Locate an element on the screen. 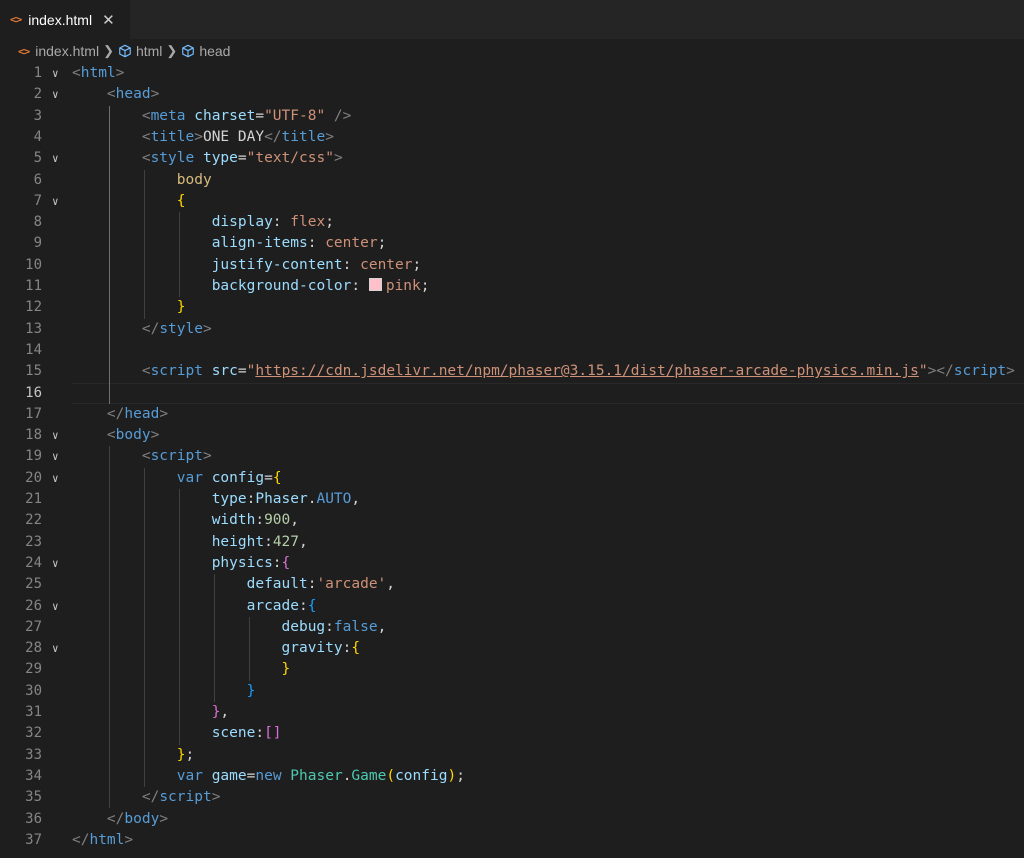 The height and width of the screenshot is (858, 1024). code-line: 18 ∨ <body> is located at coordinates (512, 435).